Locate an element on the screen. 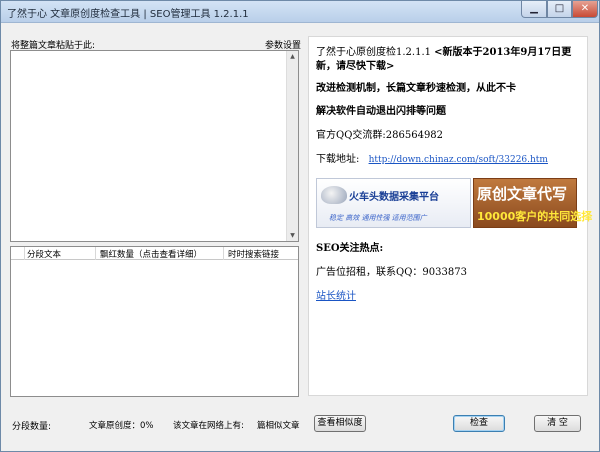 The height and width of the screenshot is (452, 600). col-segment-text: 分段文本 is located at coordinates (44, 254).